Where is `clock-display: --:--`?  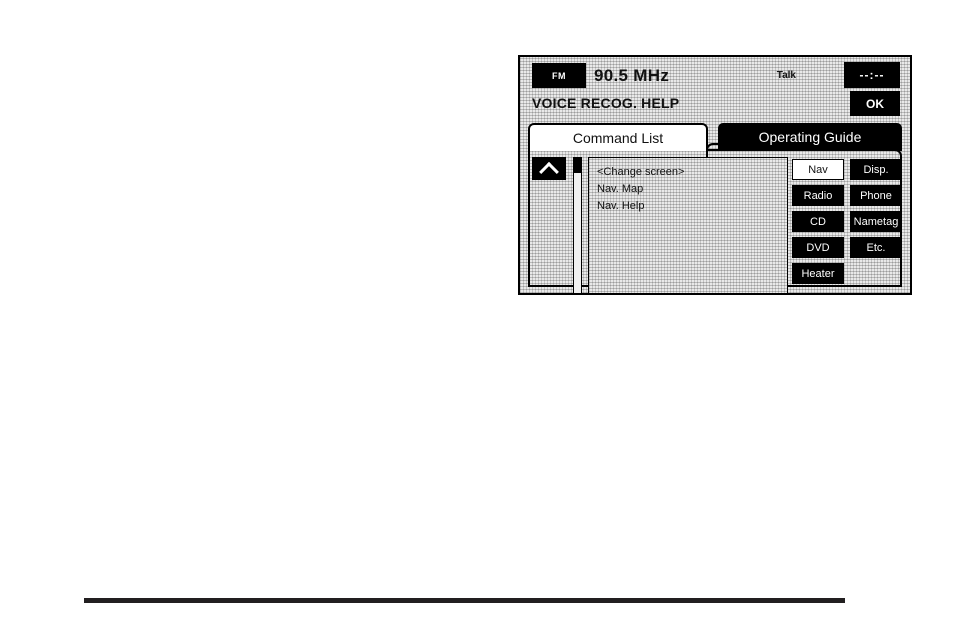
clock-display: --:-- is located at coordinates (872, 75).